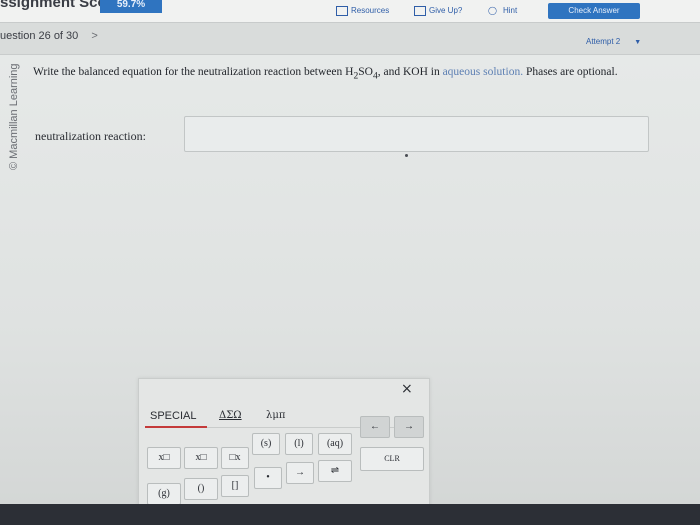 The height and width of the screenshot is (525, 700). Describe the element at coordinates (375, 427) in the screenshot. I see `arrow-left-button: ←` at that location.